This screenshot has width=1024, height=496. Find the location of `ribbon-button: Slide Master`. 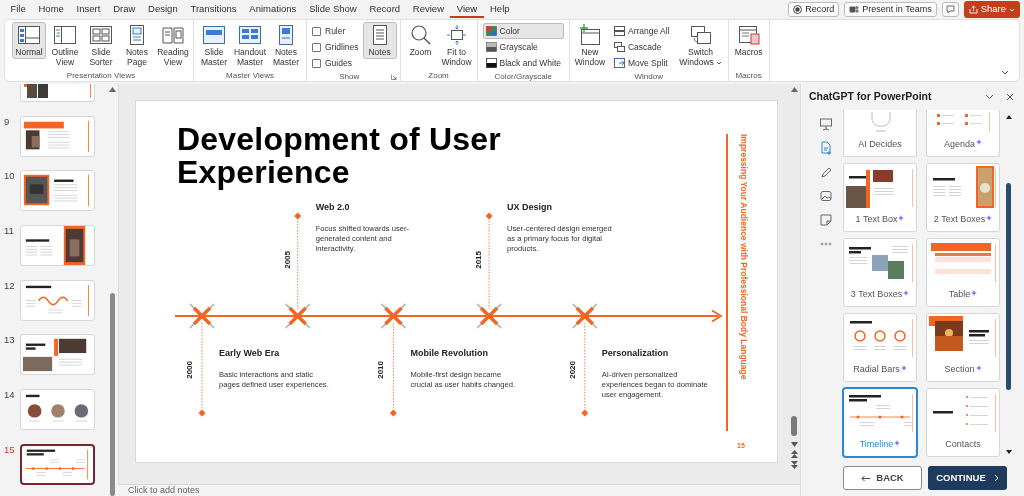

ribbon-button: Slide Master is located at coordinates (214, 45).